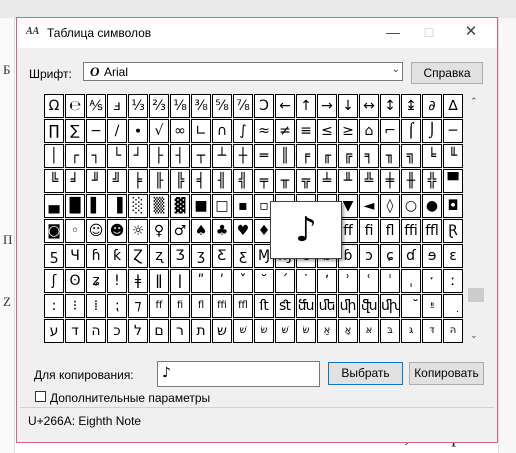  Describe the element at coordinates (159, 281) in the screenshot. I see `character-cell: ǁ` at that location.